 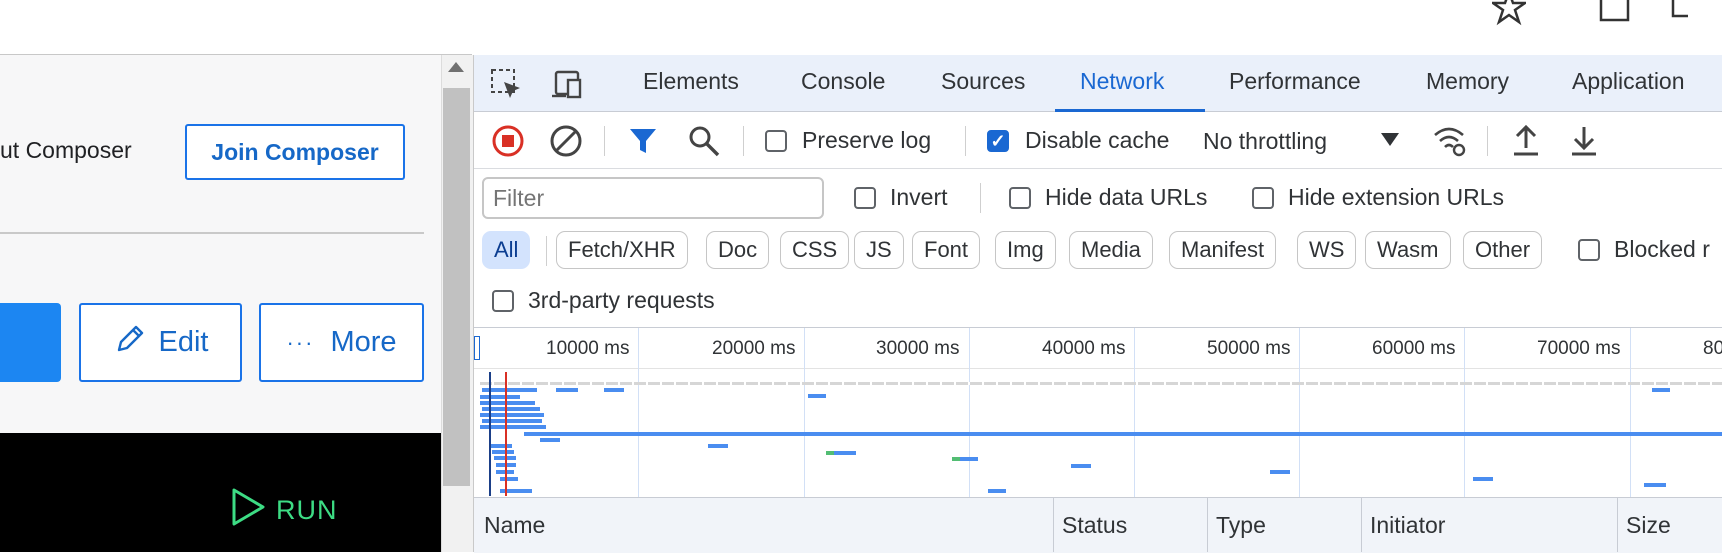 I want to click on scroll-up-arrow-icon, so click(x=456, y=67).